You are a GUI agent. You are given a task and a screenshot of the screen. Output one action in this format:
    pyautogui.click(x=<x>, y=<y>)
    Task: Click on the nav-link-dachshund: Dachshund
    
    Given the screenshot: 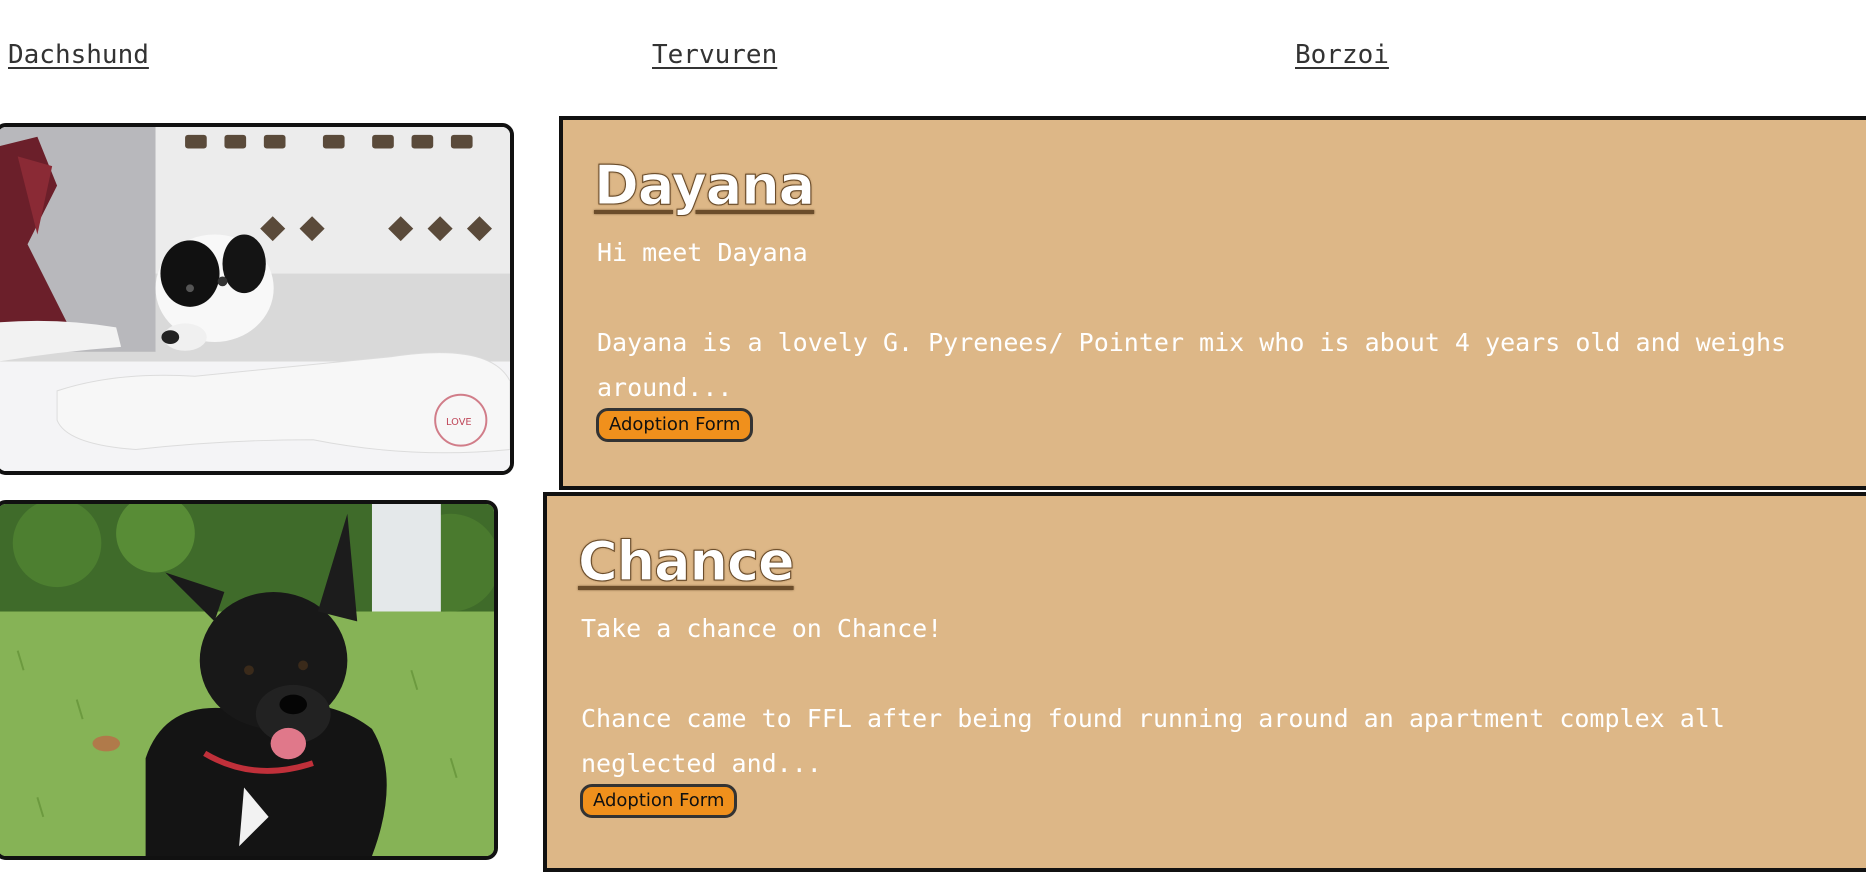 What is the action you would take?
    pyautogui.click(x=78, y=55)
    